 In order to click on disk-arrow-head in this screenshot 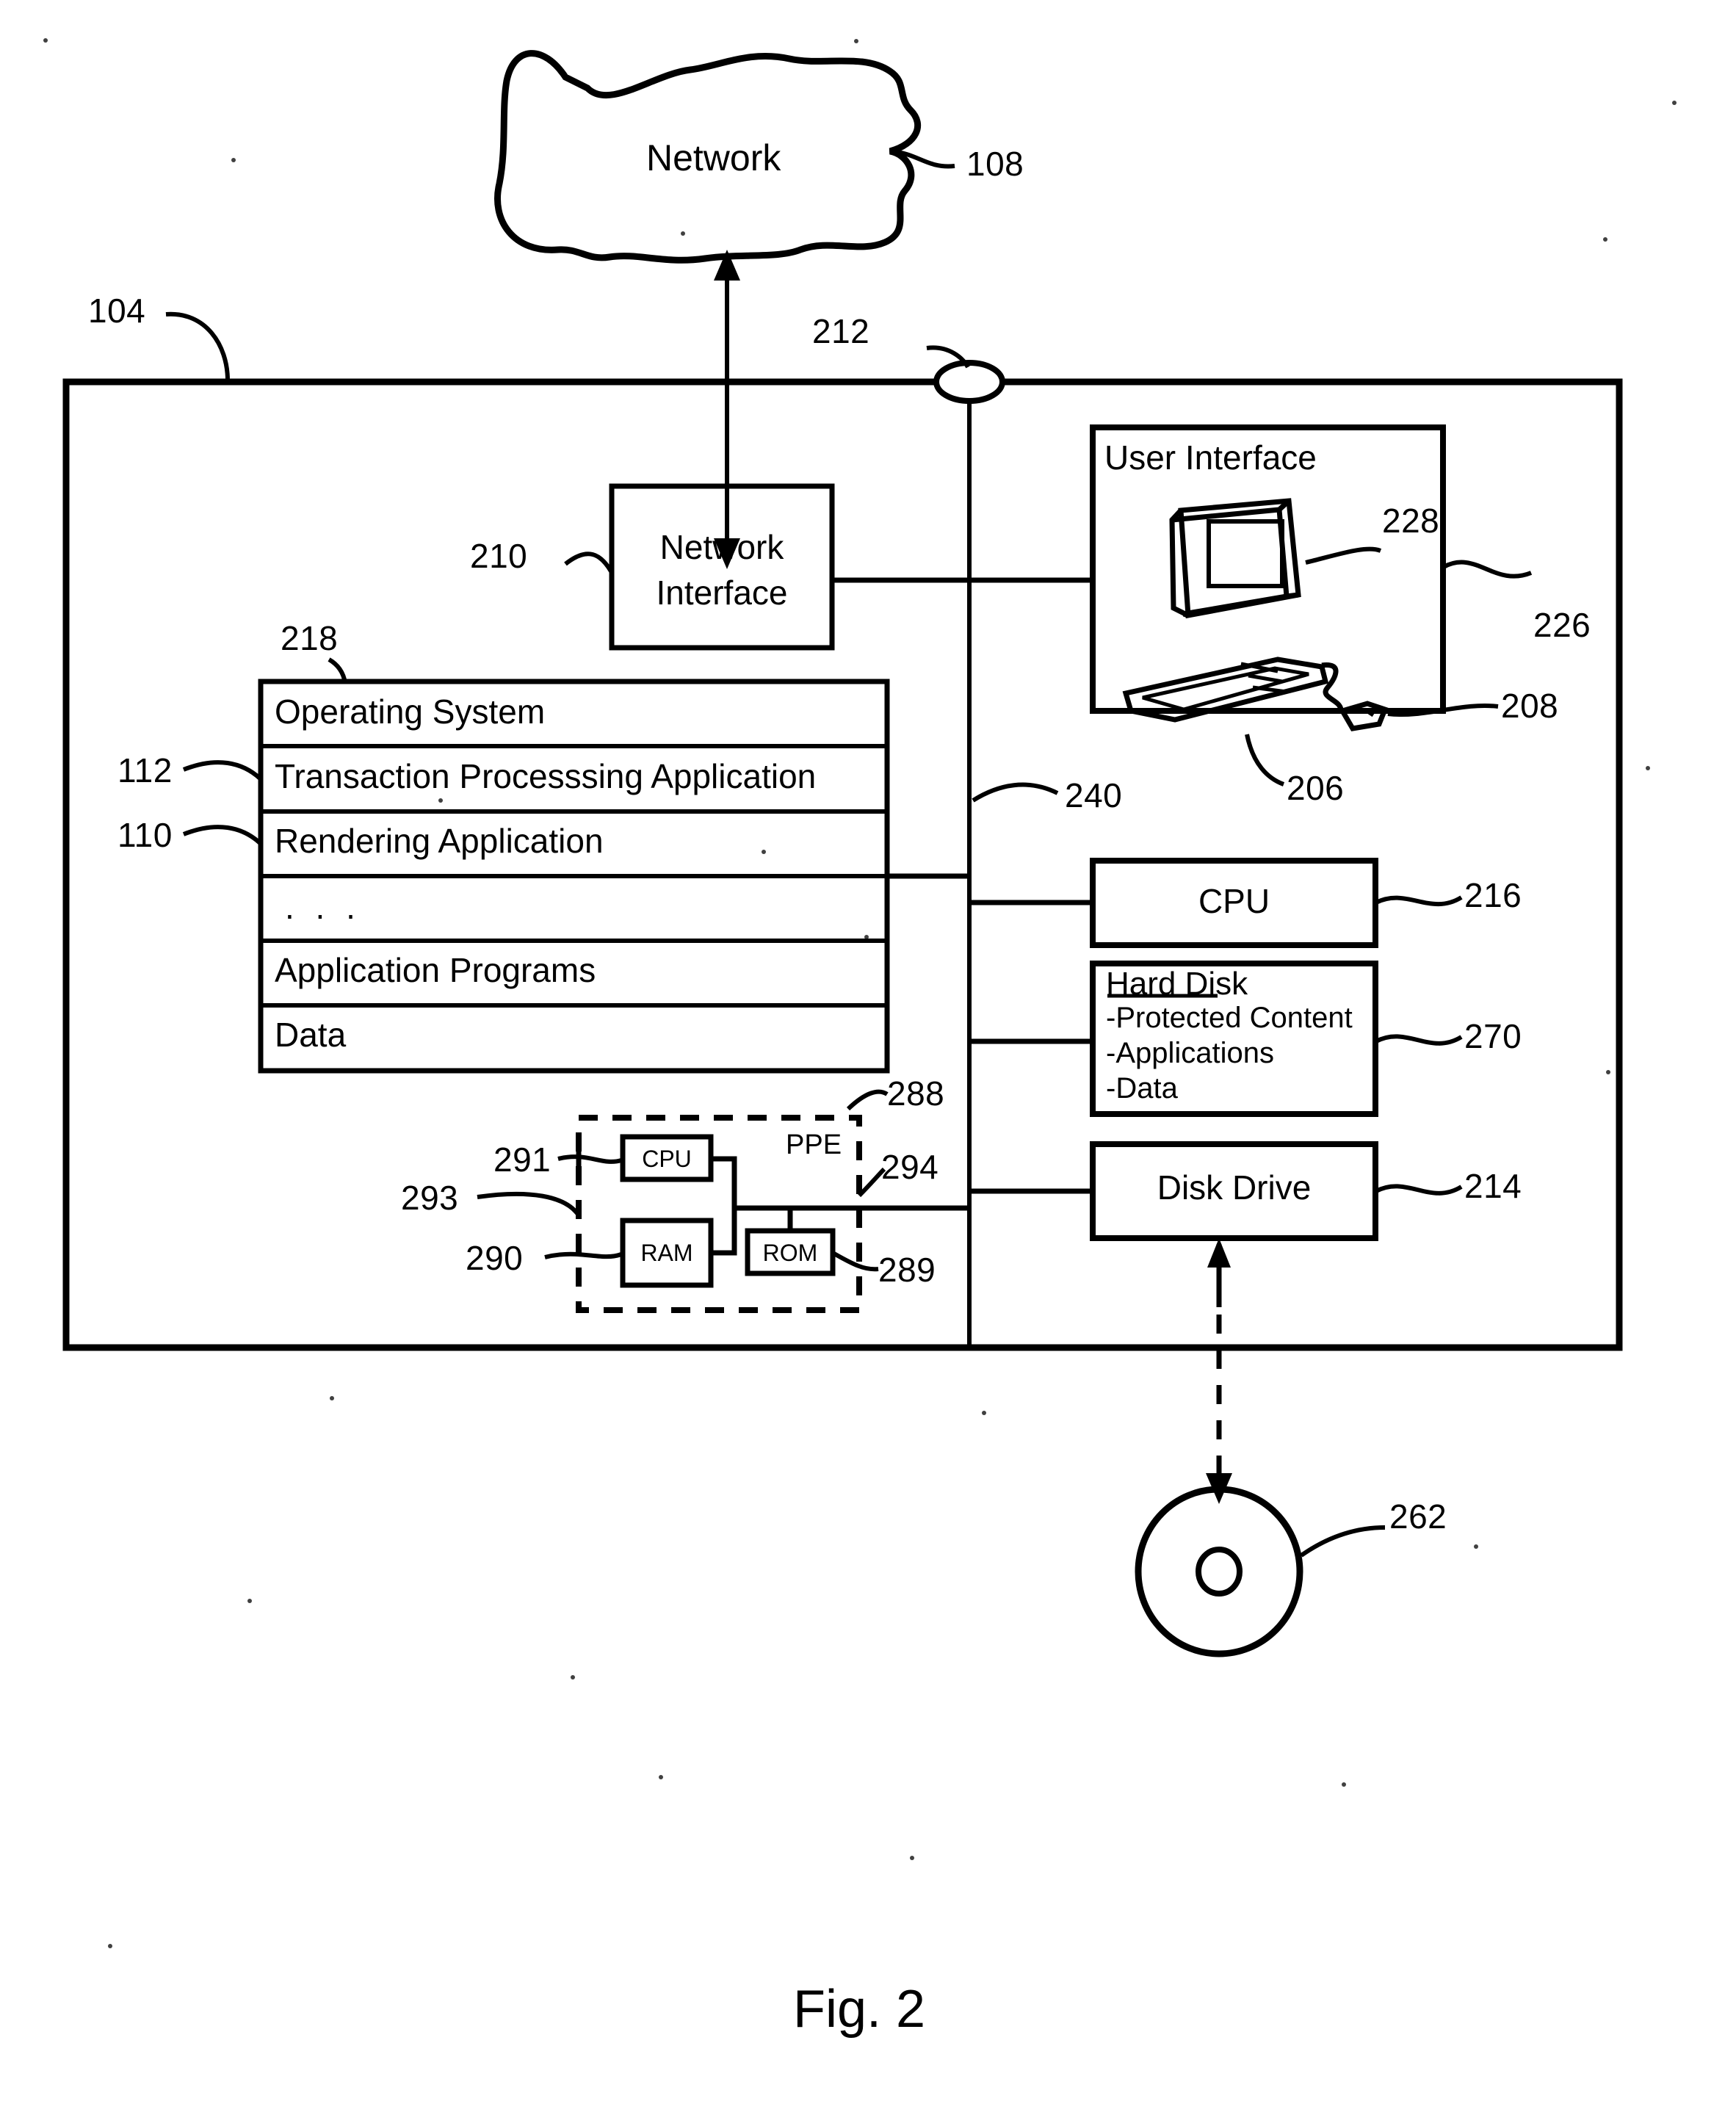, I will do `click(1219, 1253)`.